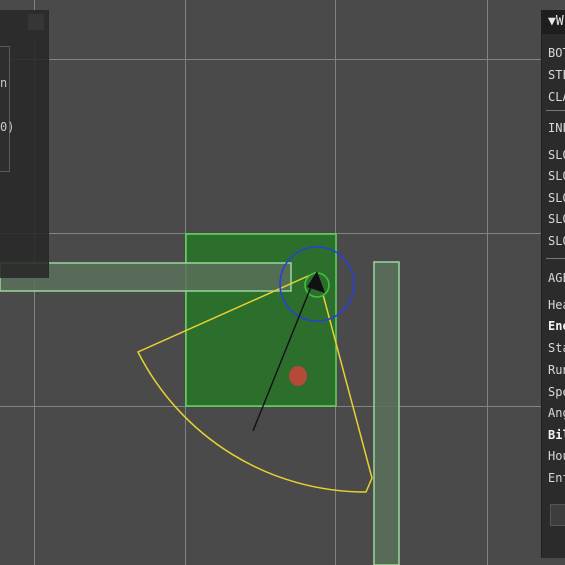 The image size is (565, 565). What do you see at coordinates (556, 97) in the screenshot?
I see `panel-row-cla: CLA` at bounding box center [556, 97].